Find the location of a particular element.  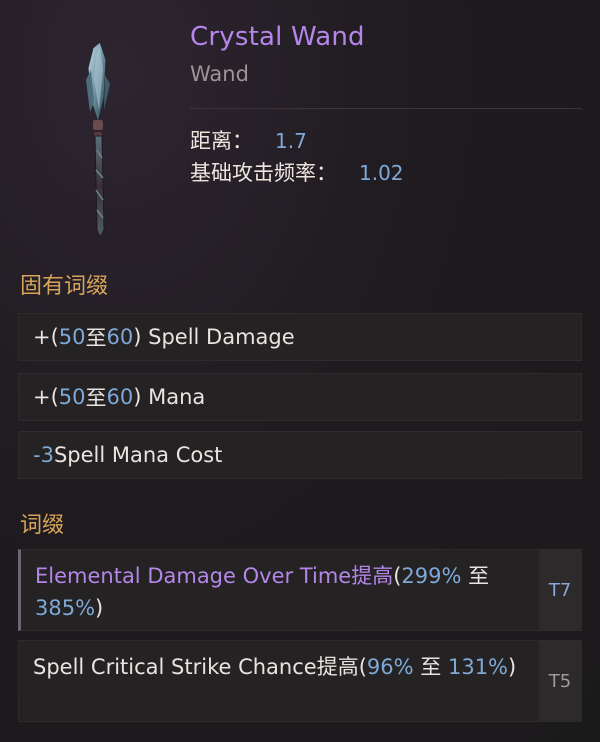

item-type: Wand is located at coordinates (219, 74).